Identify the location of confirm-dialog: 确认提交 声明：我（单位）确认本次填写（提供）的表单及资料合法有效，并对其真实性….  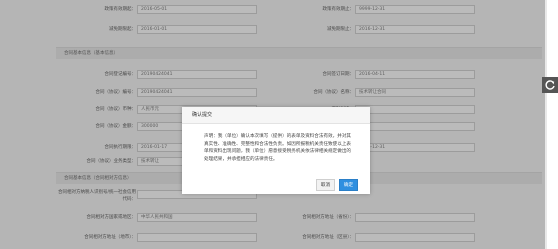
(276, 150).